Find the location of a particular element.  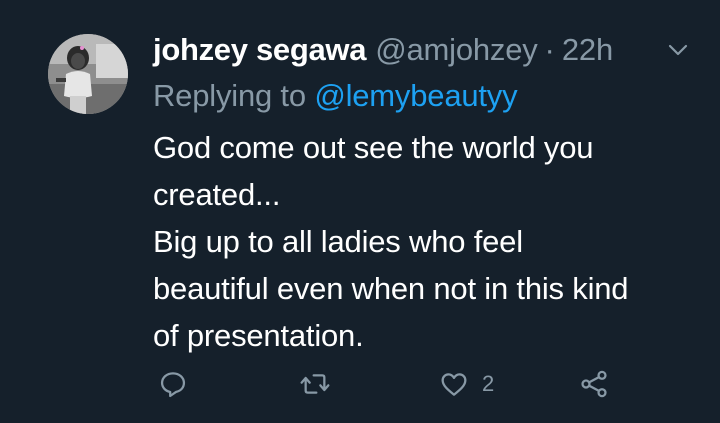

retweet-icon is located at coordinates (315, 384).